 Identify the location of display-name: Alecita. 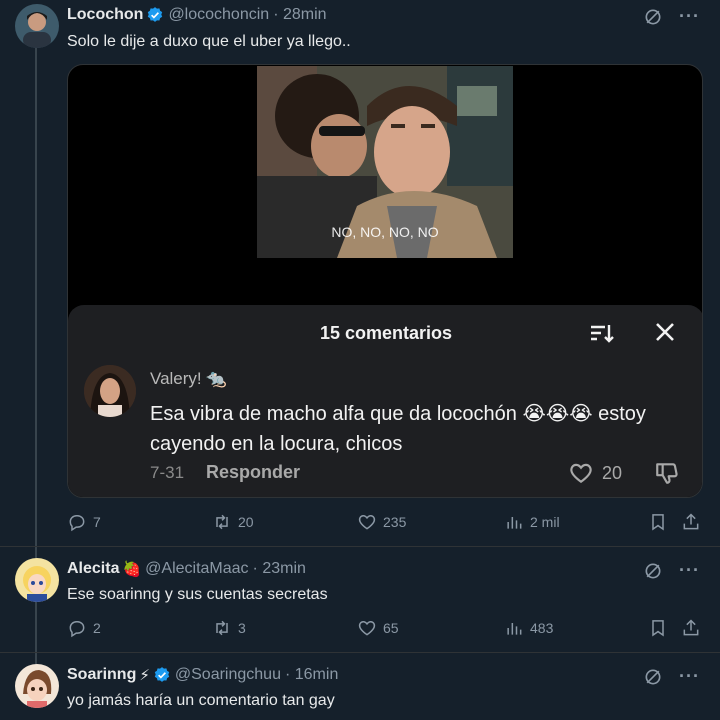
(93, 569).